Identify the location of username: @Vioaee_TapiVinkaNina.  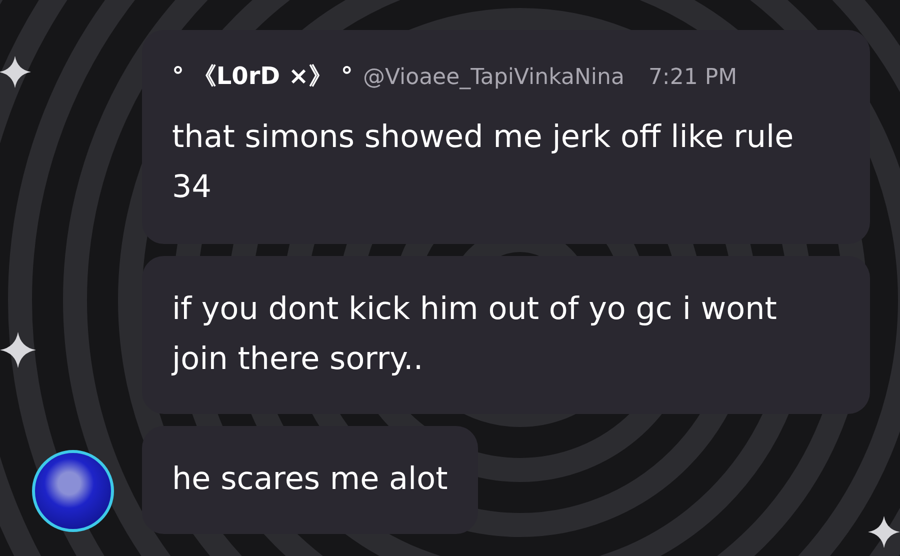
(493, 78).